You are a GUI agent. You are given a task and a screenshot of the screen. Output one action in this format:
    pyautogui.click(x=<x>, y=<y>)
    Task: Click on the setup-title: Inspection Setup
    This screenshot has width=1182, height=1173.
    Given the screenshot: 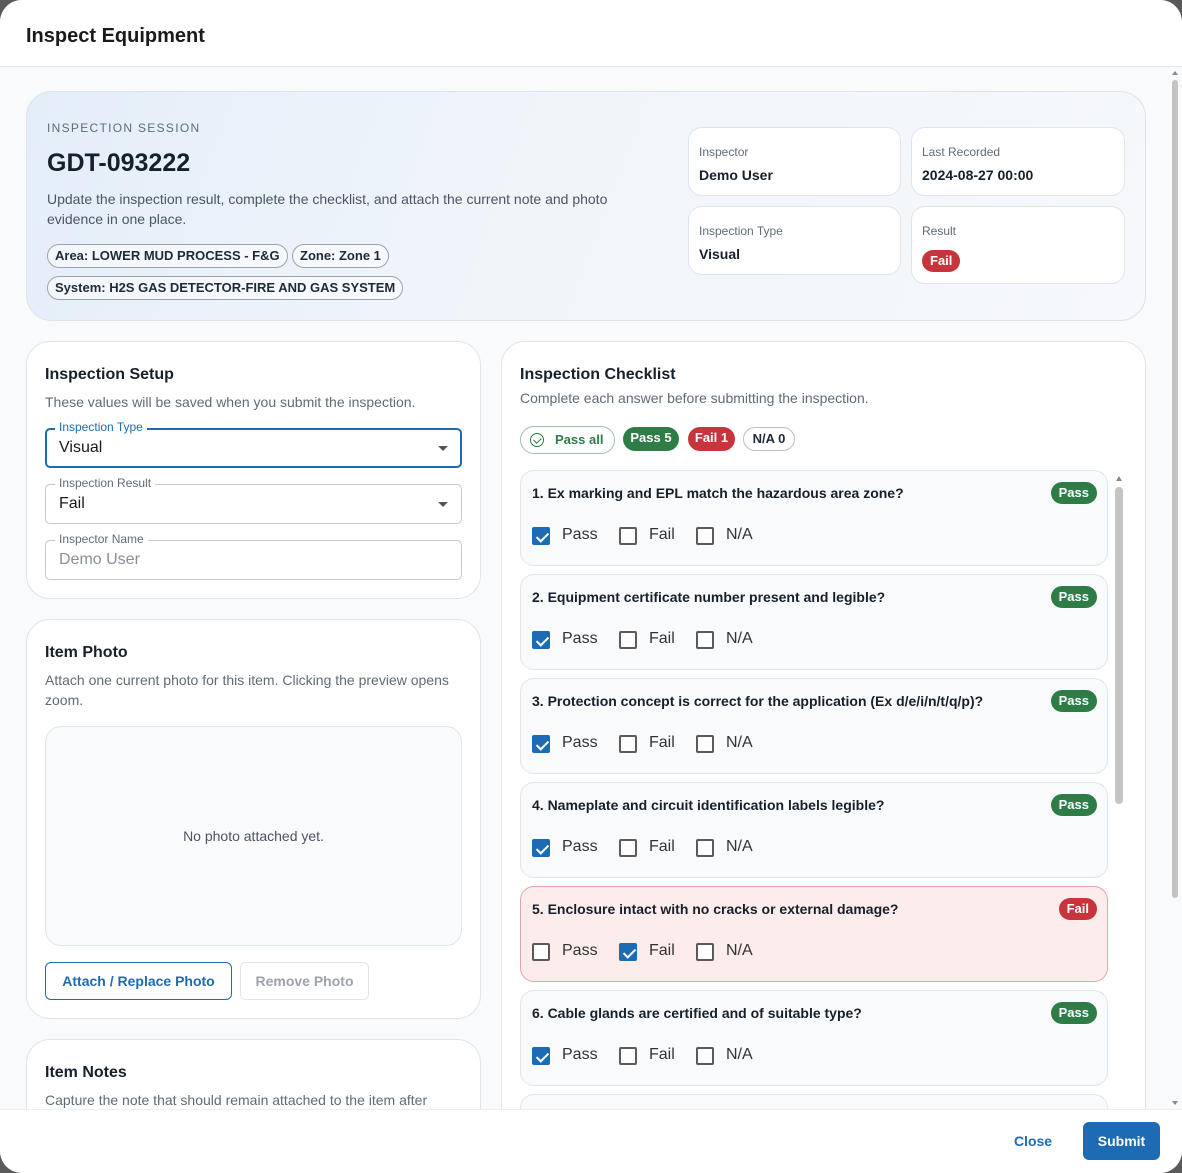 What is the action you would take?
    pyautogui.click(x=109, y=374)
    